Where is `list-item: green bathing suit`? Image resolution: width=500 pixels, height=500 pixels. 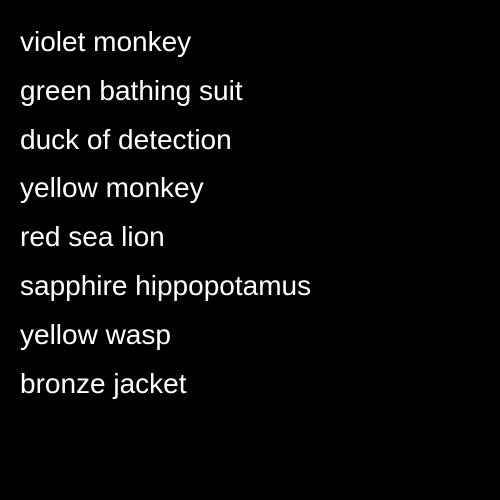
list-item: green bathing suit is located at coordinates (131, 90).